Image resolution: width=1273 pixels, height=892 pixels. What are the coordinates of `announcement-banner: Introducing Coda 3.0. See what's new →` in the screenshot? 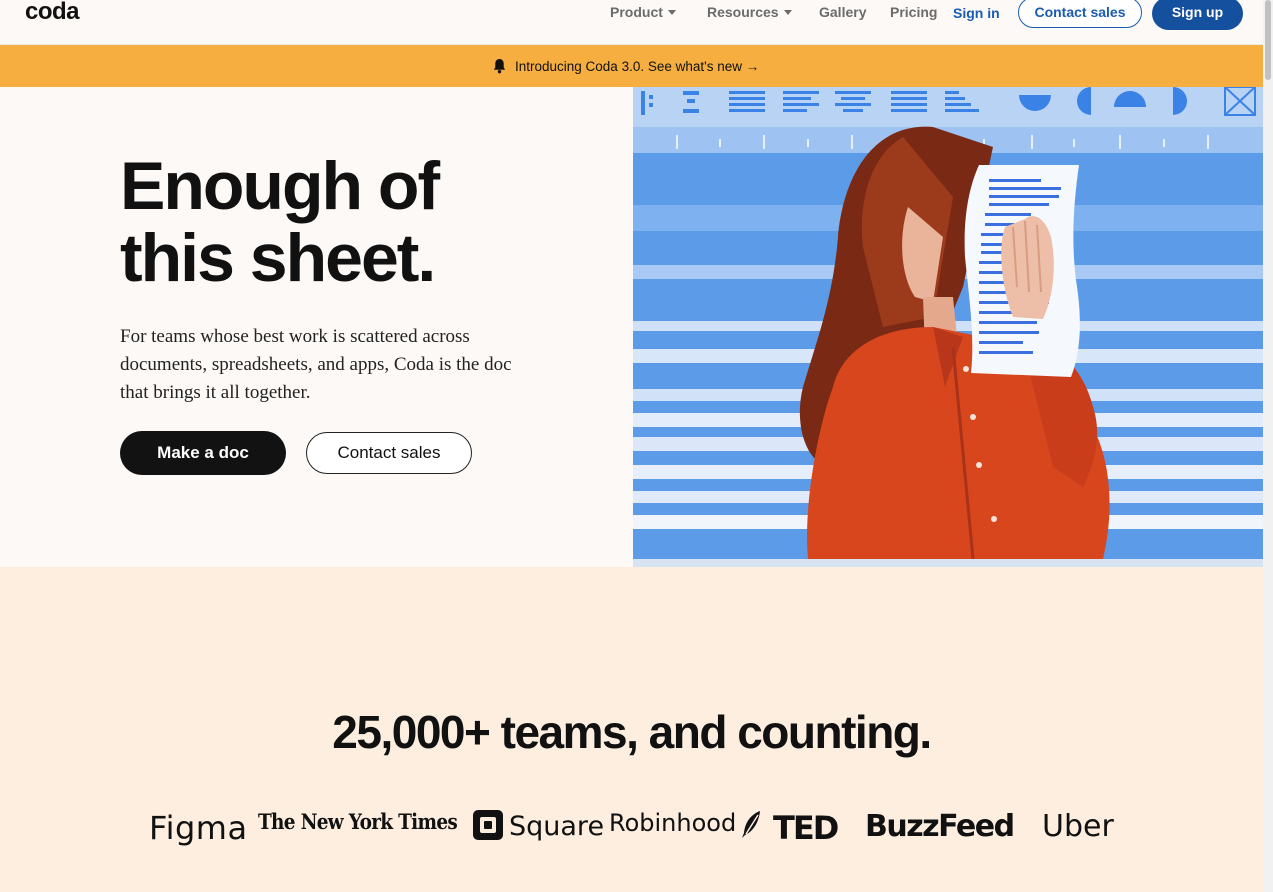 It's located at (631, 66).